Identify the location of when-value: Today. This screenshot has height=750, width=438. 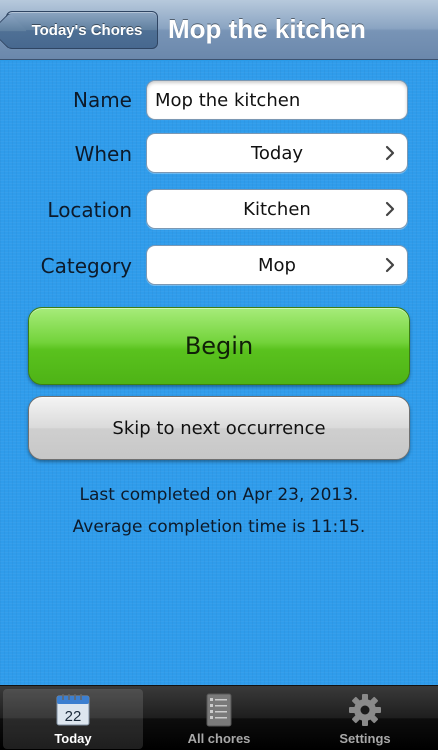
(277, 153).